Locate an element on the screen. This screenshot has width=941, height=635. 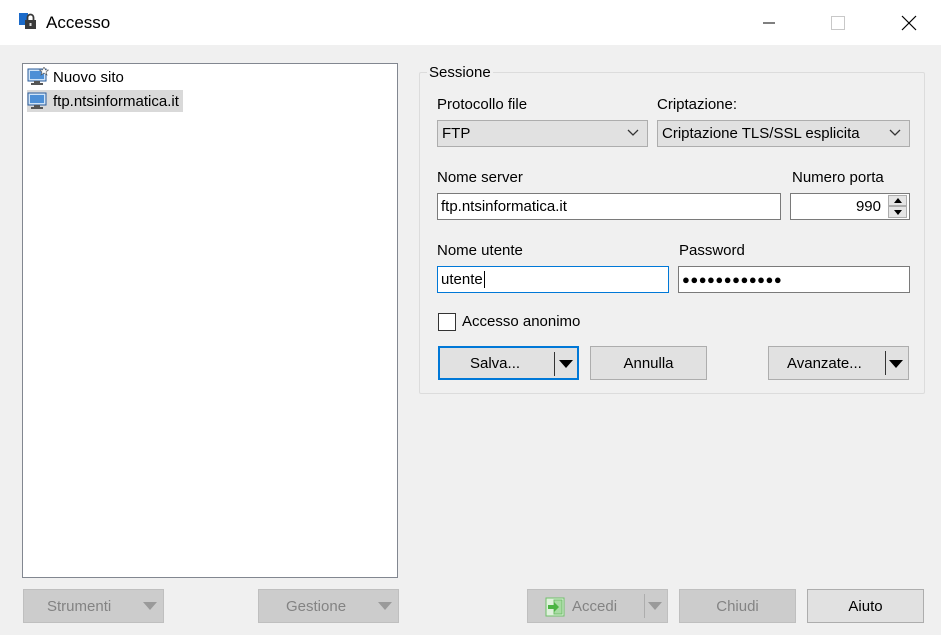
advanced-dropdown-arrow is located at coordinates (896, 364).